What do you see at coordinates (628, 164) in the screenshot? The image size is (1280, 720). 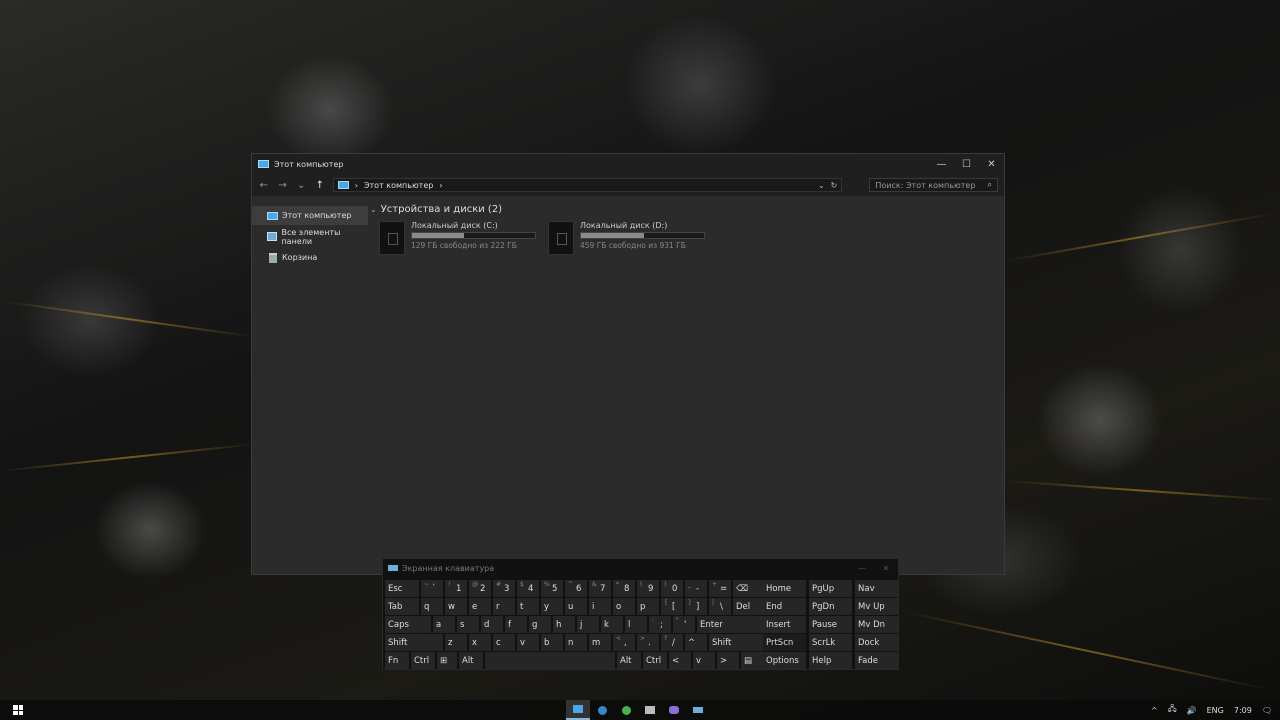 I see `title-bar: Этот компьютер — ☐ ✕` at bounding box center [628, 164].